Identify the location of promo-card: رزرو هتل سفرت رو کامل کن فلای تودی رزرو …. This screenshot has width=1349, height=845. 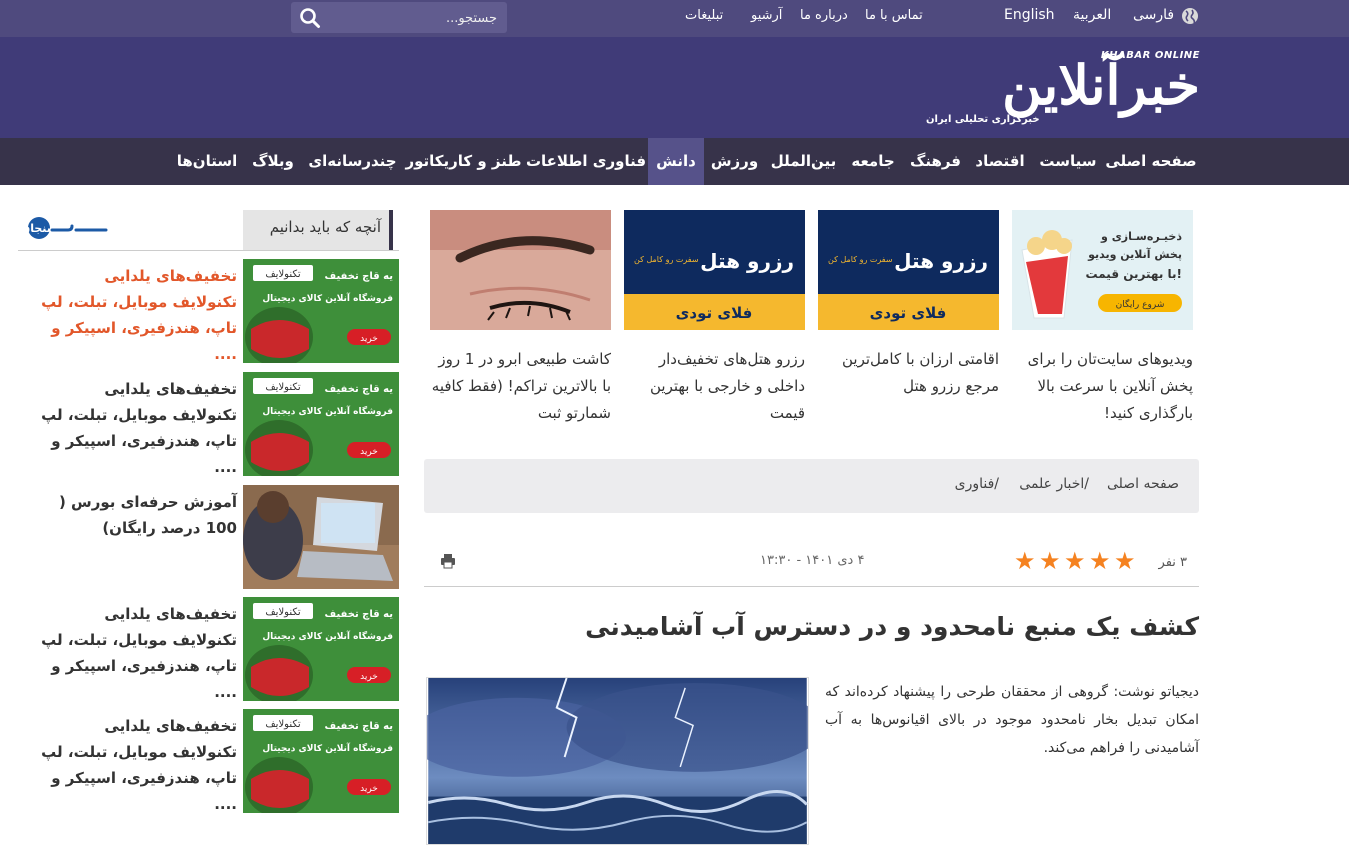
(714, 318).